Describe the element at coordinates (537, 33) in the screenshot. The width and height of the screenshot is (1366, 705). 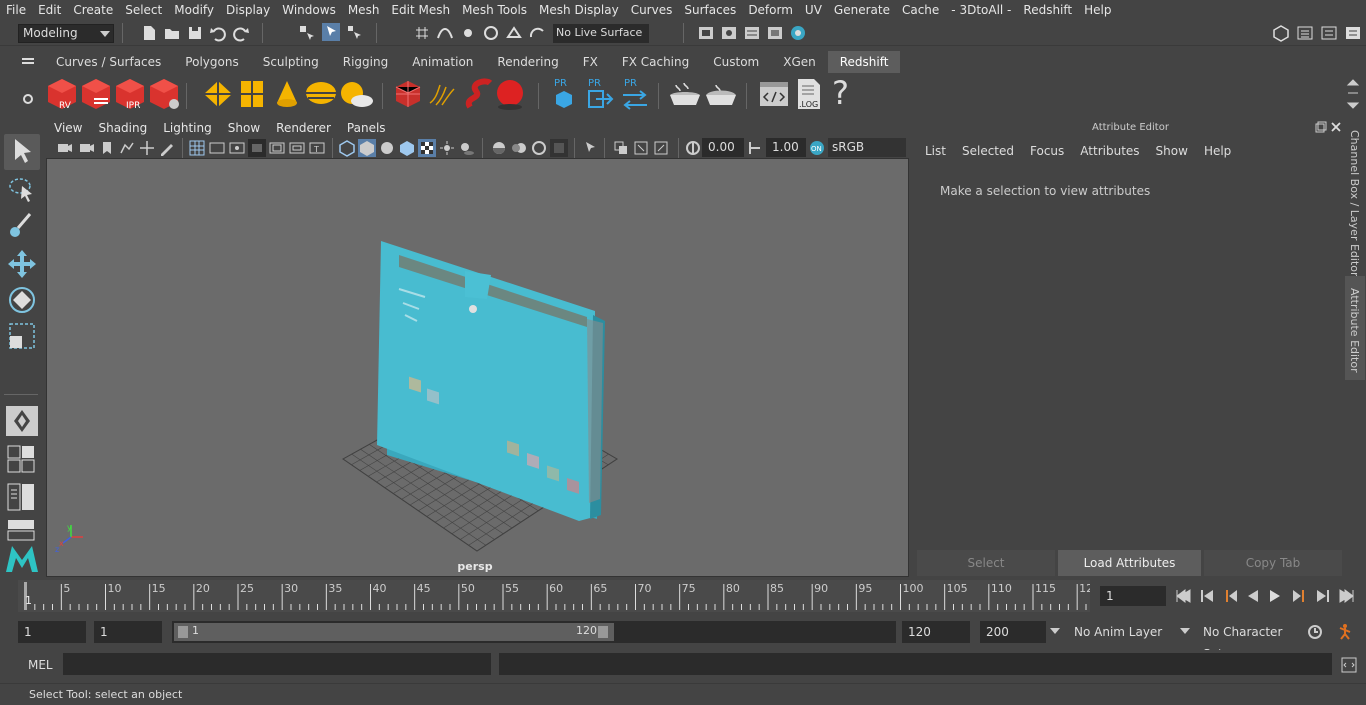
I see `make-live-icon` at that location.